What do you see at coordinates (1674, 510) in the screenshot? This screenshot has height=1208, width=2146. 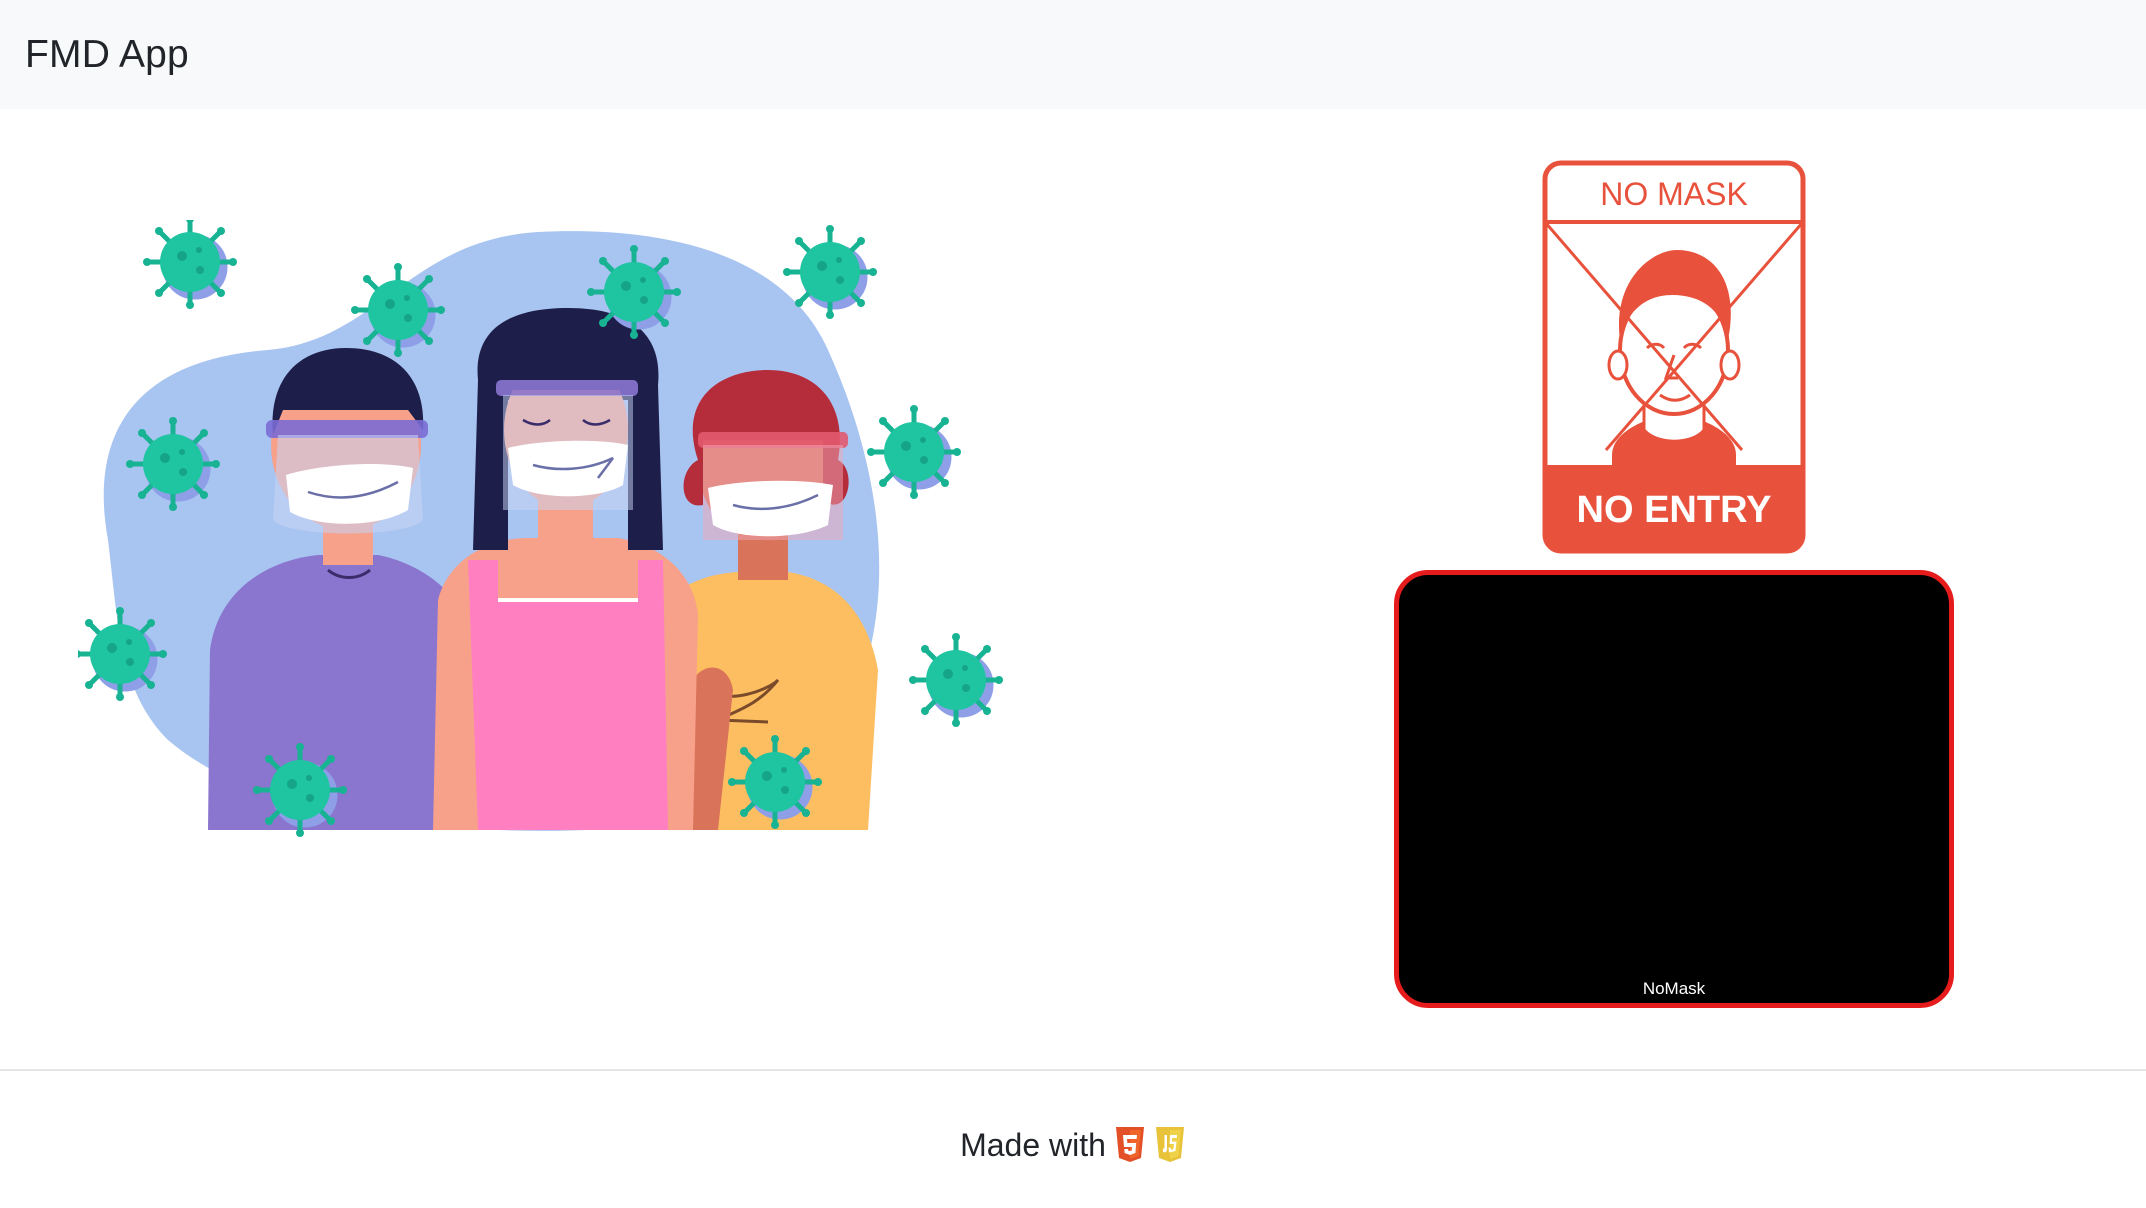 I see `sign-bottom-text: NO ENTRY` at bounding box center [1674, 510].